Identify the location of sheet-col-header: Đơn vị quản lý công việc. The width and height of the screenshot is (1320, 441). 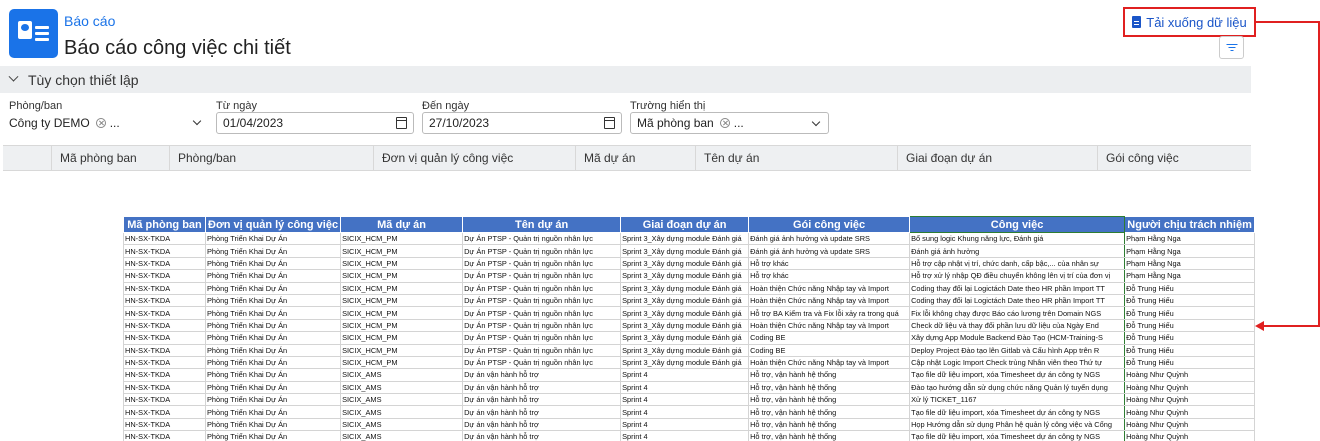
(273, 224).